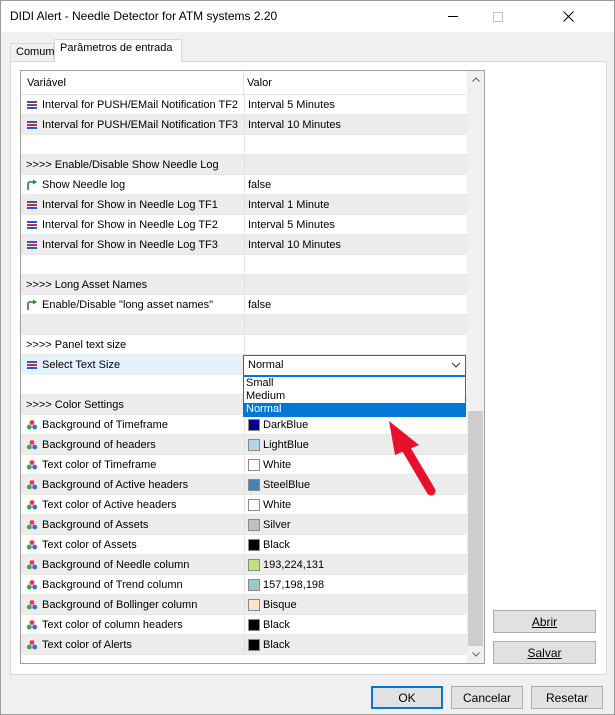  I want to click on parameter-value-cell: 193,224,131, so click(355, 565).